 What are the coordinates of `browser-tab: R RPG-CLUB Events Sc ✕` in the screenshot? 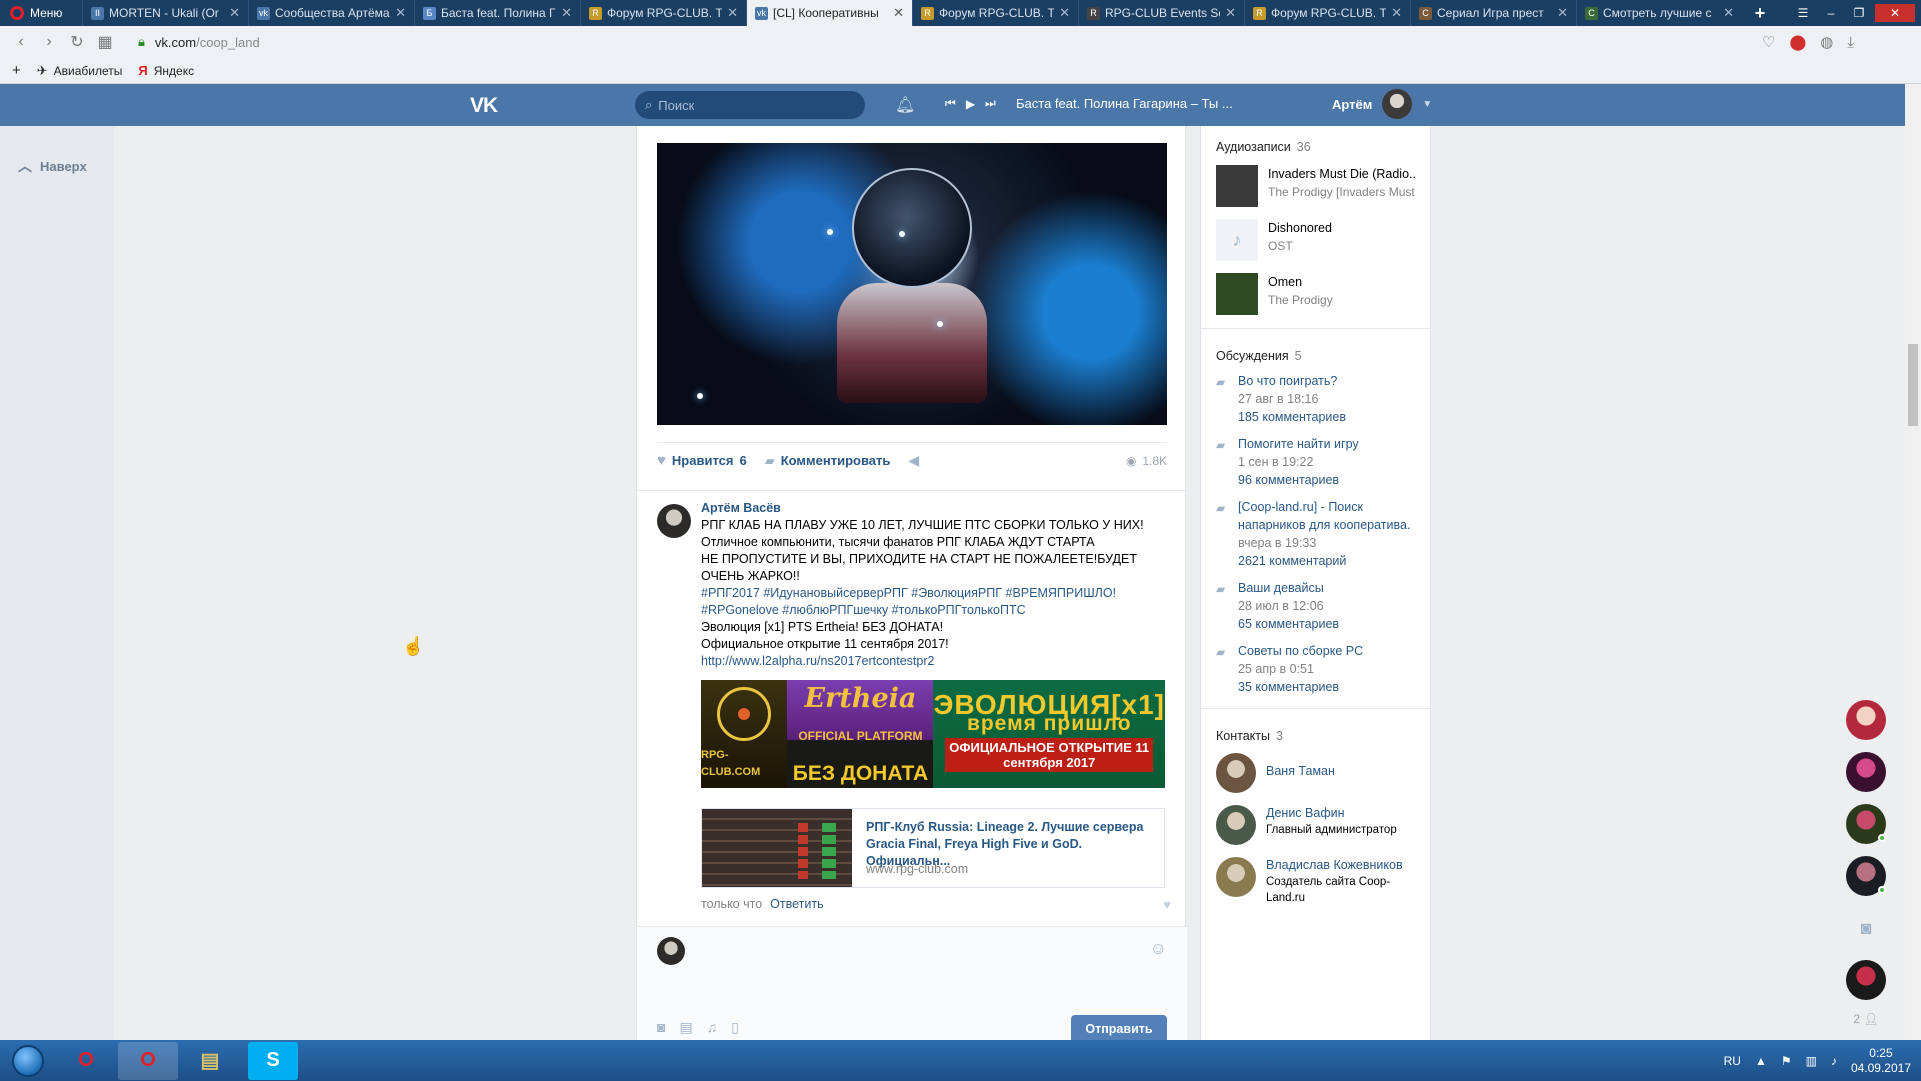 It's located at (1161, 13).